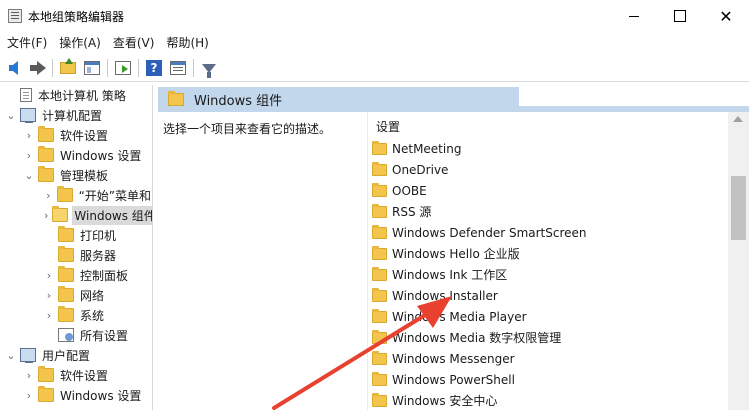  Describe the element at coordinates (547, 274) in the screenshot. I see `list-item: Windows Ink 工作区` at that location.